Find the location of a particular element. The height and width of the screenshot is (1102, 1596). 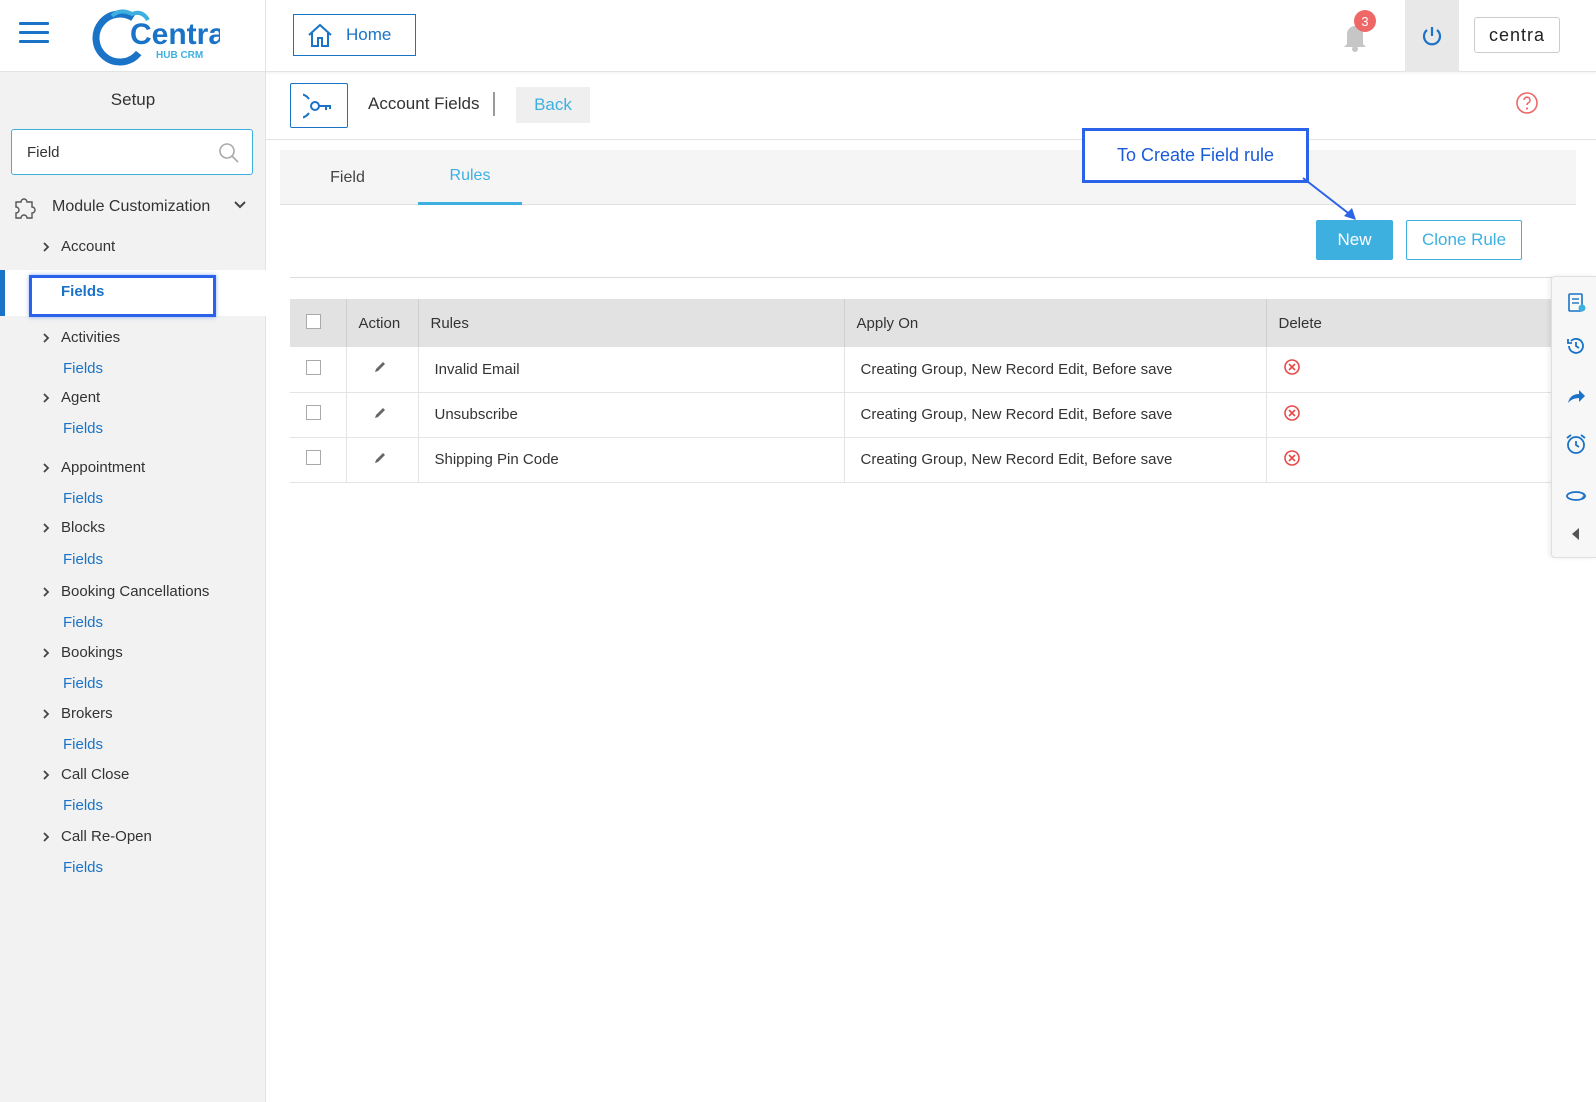

tab-field: Field is located at coordinates (347, 177).